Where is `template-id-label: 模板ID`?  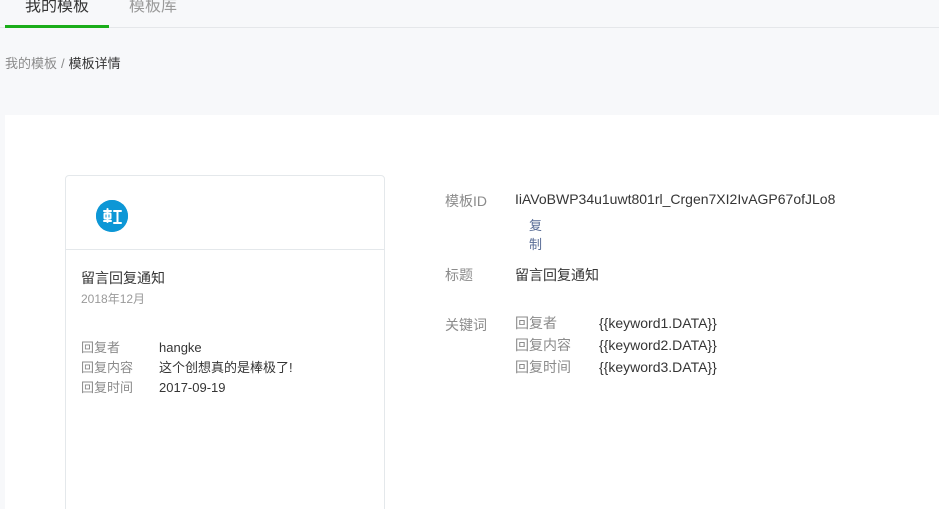 template-id-label: 模板ID is located at coordinates (466, 201).